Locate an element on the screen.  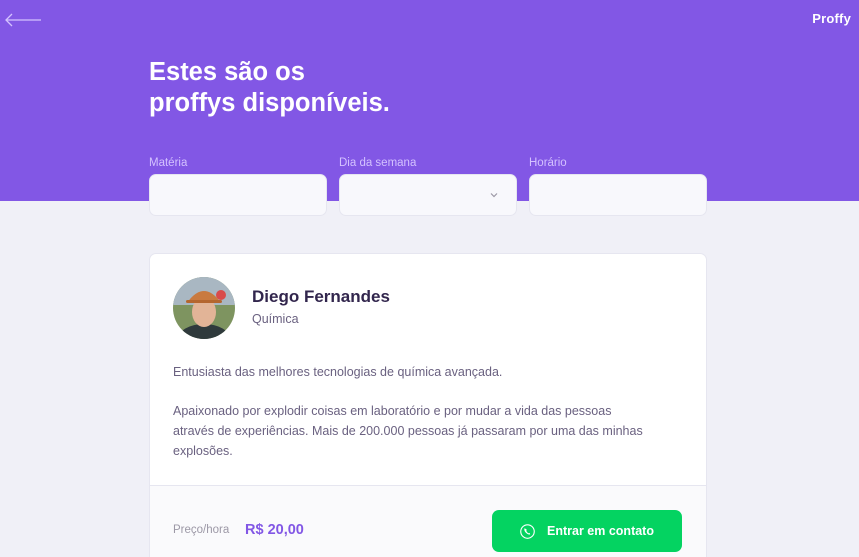
avatar is located at coordinates (204, 308).